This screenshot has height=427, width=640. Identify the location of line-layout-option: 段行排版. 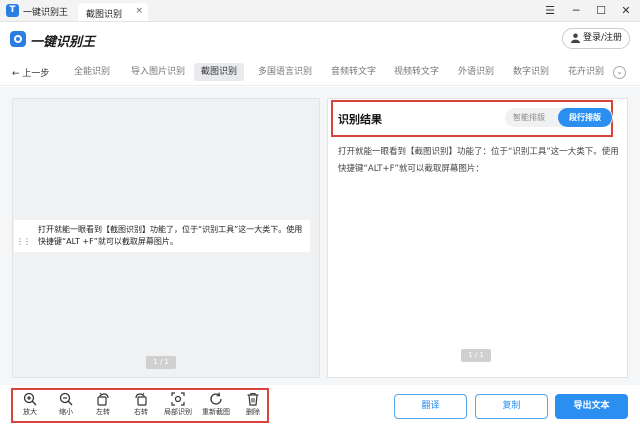
(585, 117).